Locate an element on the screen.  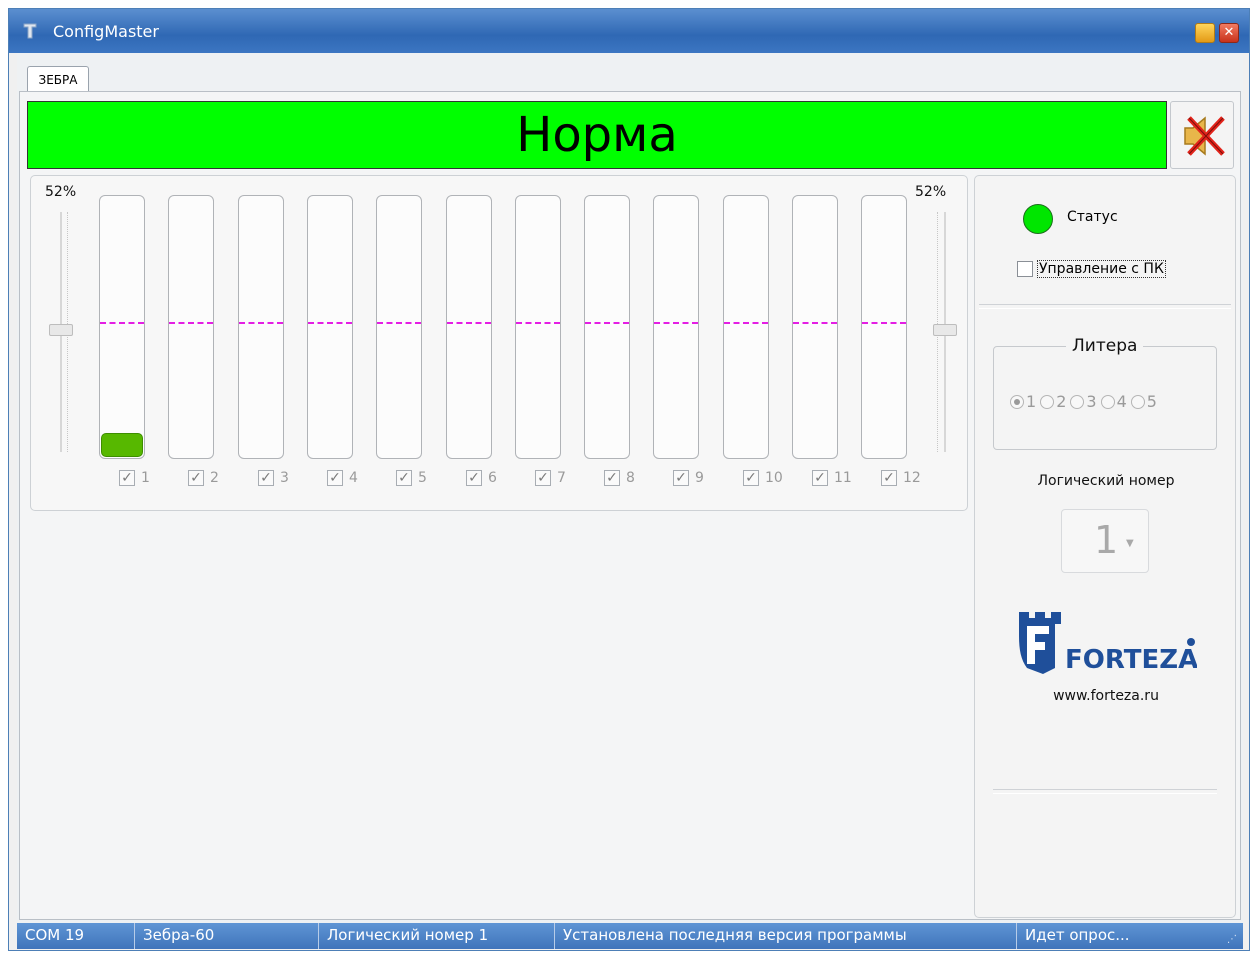
channel-checkbox-5: ✓ 5 is located at coordinates (411, 479).